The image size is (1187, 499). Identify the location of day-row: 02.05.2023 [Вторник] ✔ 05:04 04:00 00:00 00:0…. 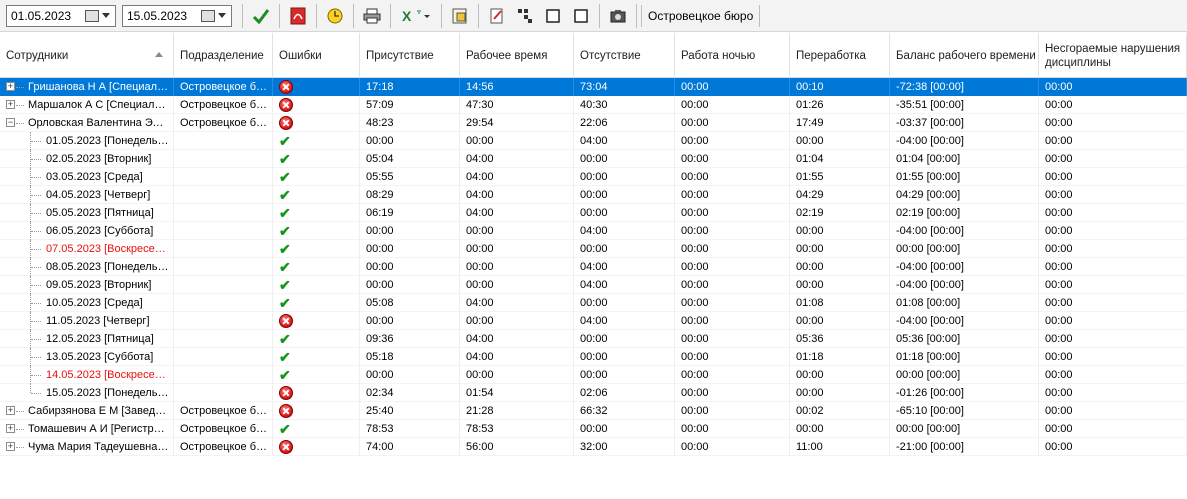
(593, 159).